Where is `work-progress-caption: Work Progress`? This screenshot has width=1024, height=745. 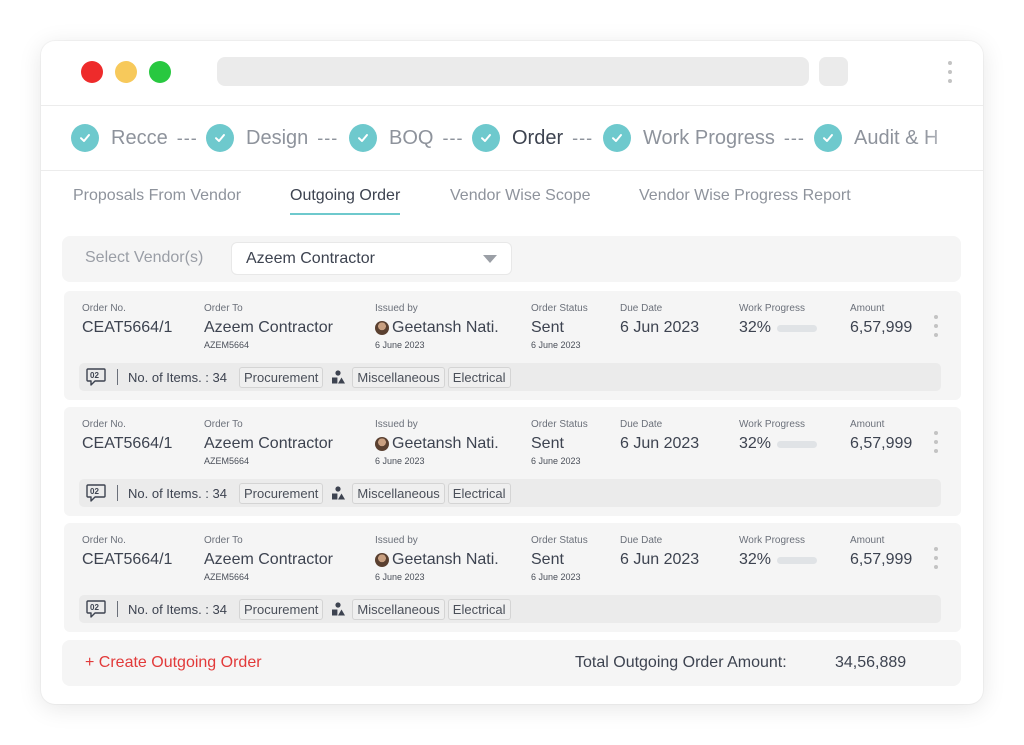
work-progress-caption: Work Progress is located at coordinates (772, 308).